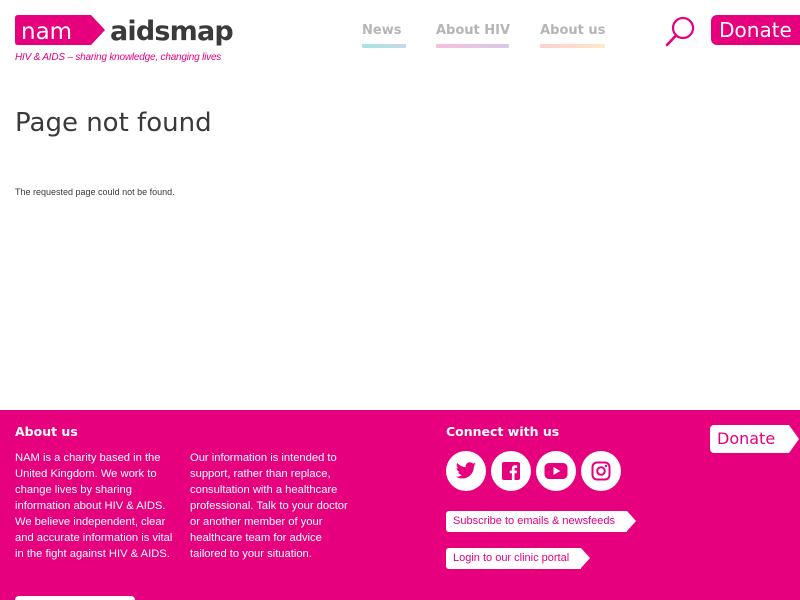 The image size is (800, 600). Describe the element at coordinates (171, 31) in the screenshot. I see `svg-text: aidsmap` at that location.